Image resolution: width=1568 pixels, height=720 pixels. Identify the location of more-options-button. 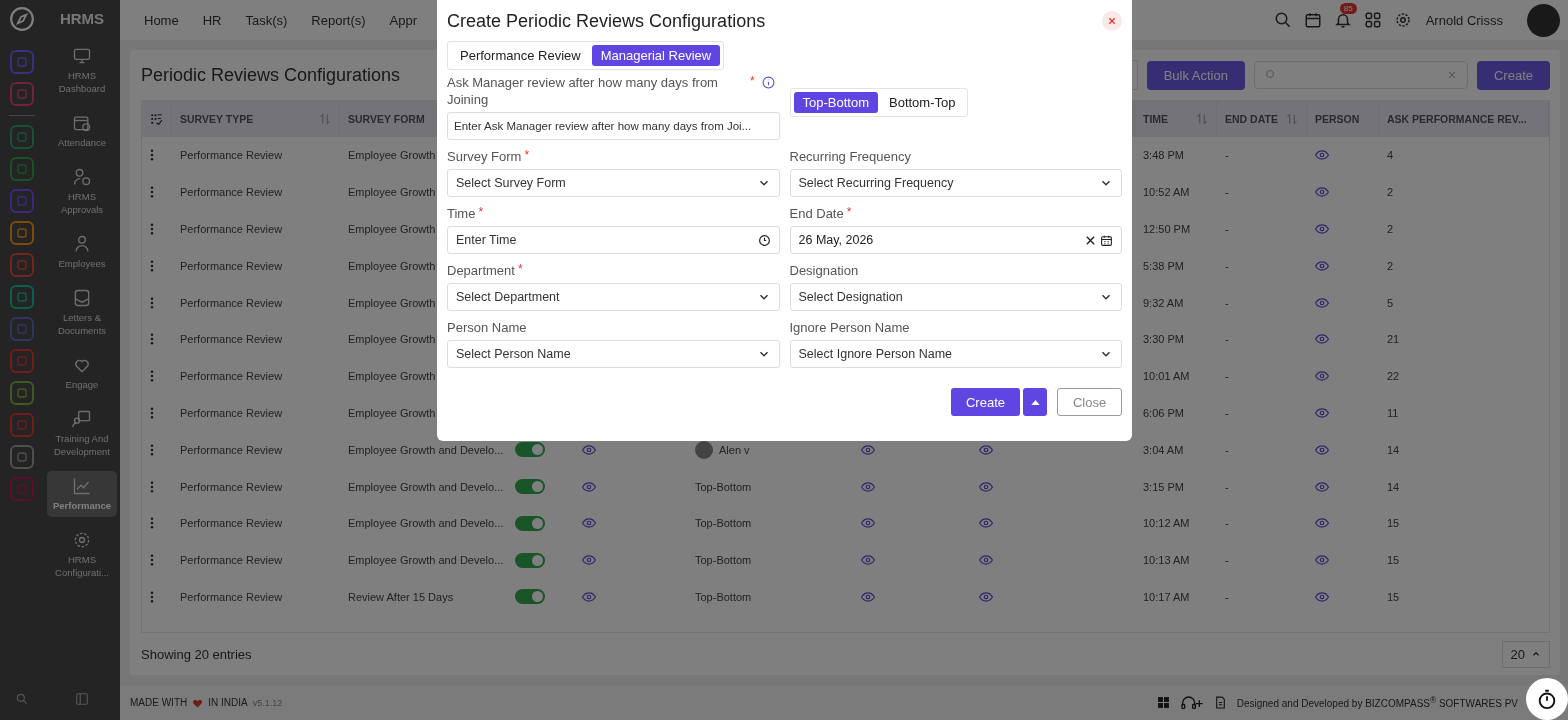
(1035, 402).